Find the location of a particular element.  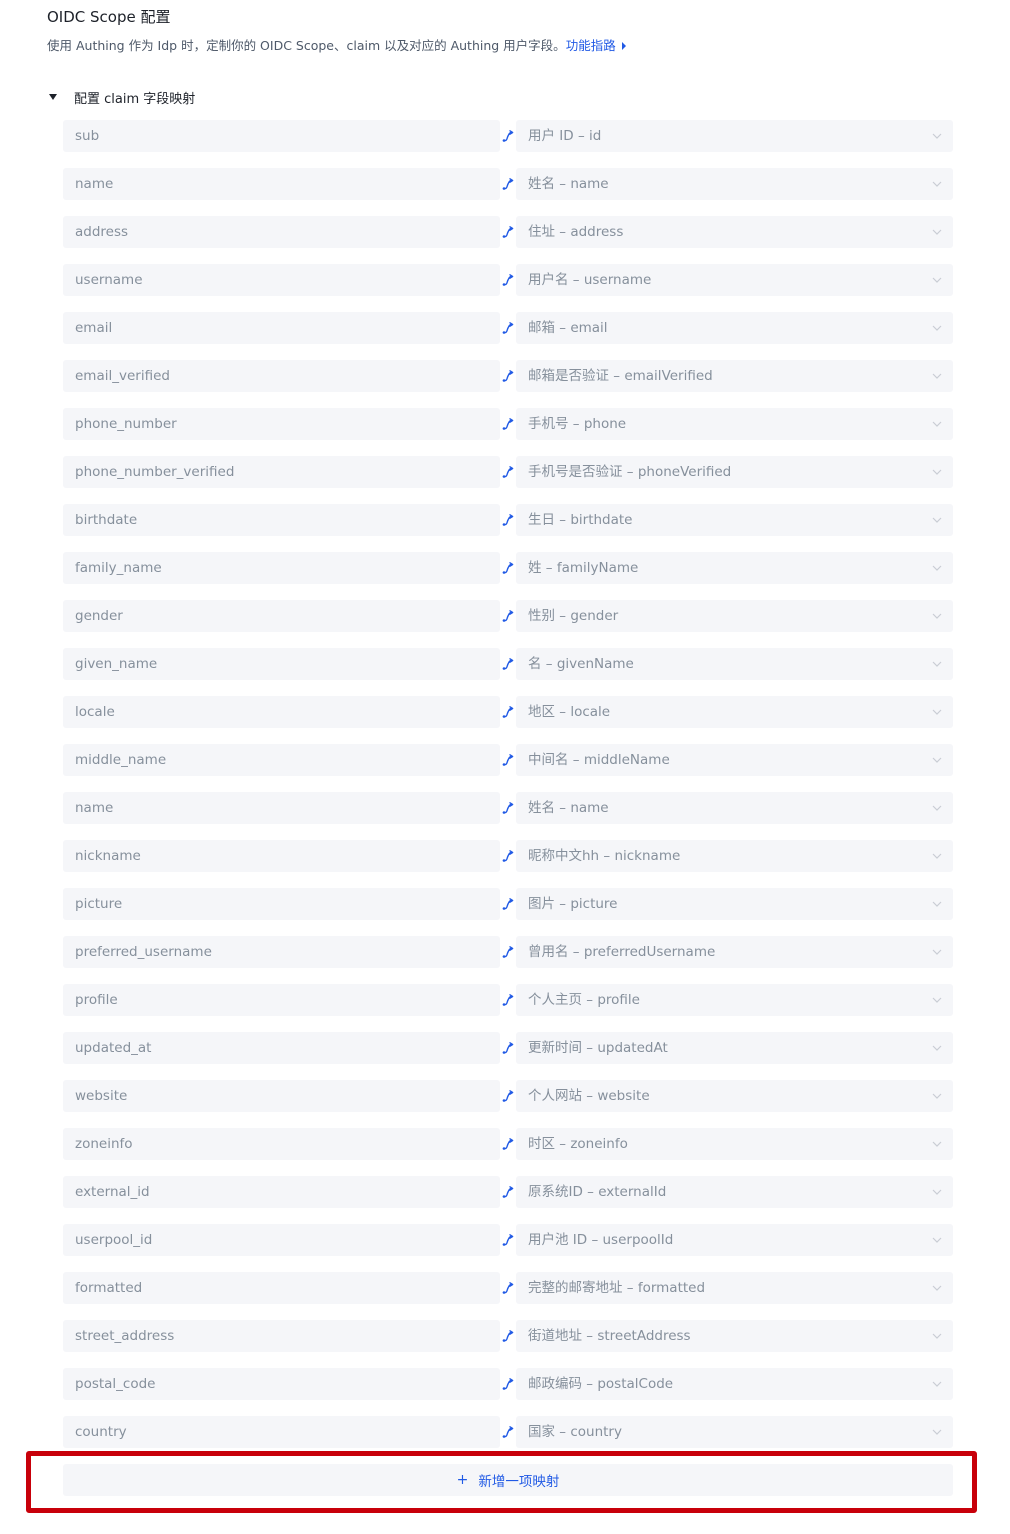

caret-right-icon is located at coordinates (623, 46).